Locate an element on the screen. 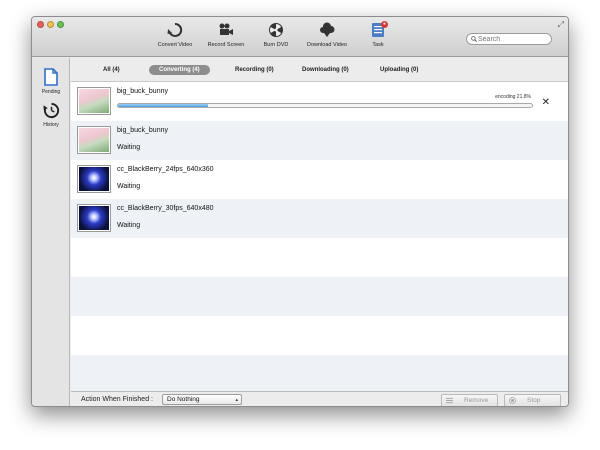  download-video-button: Download Video is located at coordinates (327, 39).